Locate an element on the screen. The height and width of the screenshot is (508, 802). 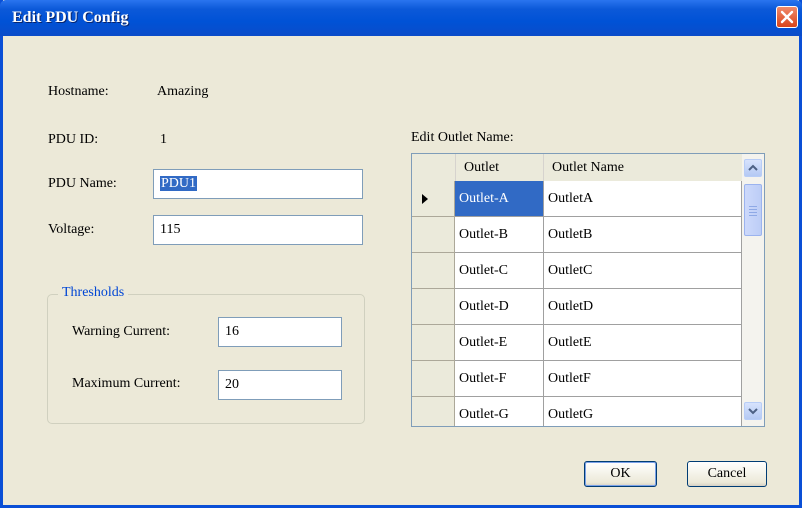
outlet-cell: Outlet-G is located at coordinates (499, 411).